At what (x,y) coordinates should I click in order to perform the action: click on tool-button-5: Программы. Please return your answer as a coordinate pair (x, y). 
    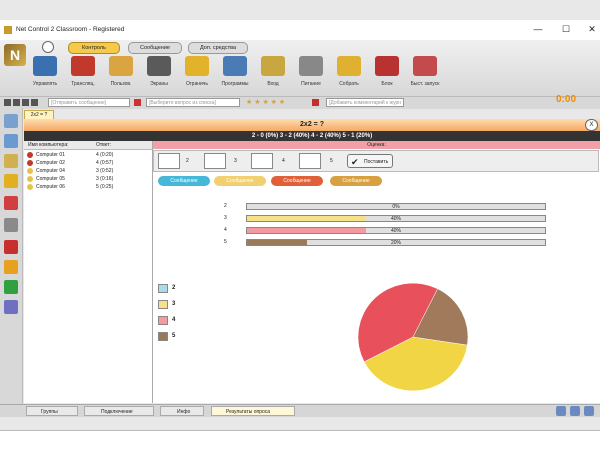
    Looking at the image, I should click on (235, 76).